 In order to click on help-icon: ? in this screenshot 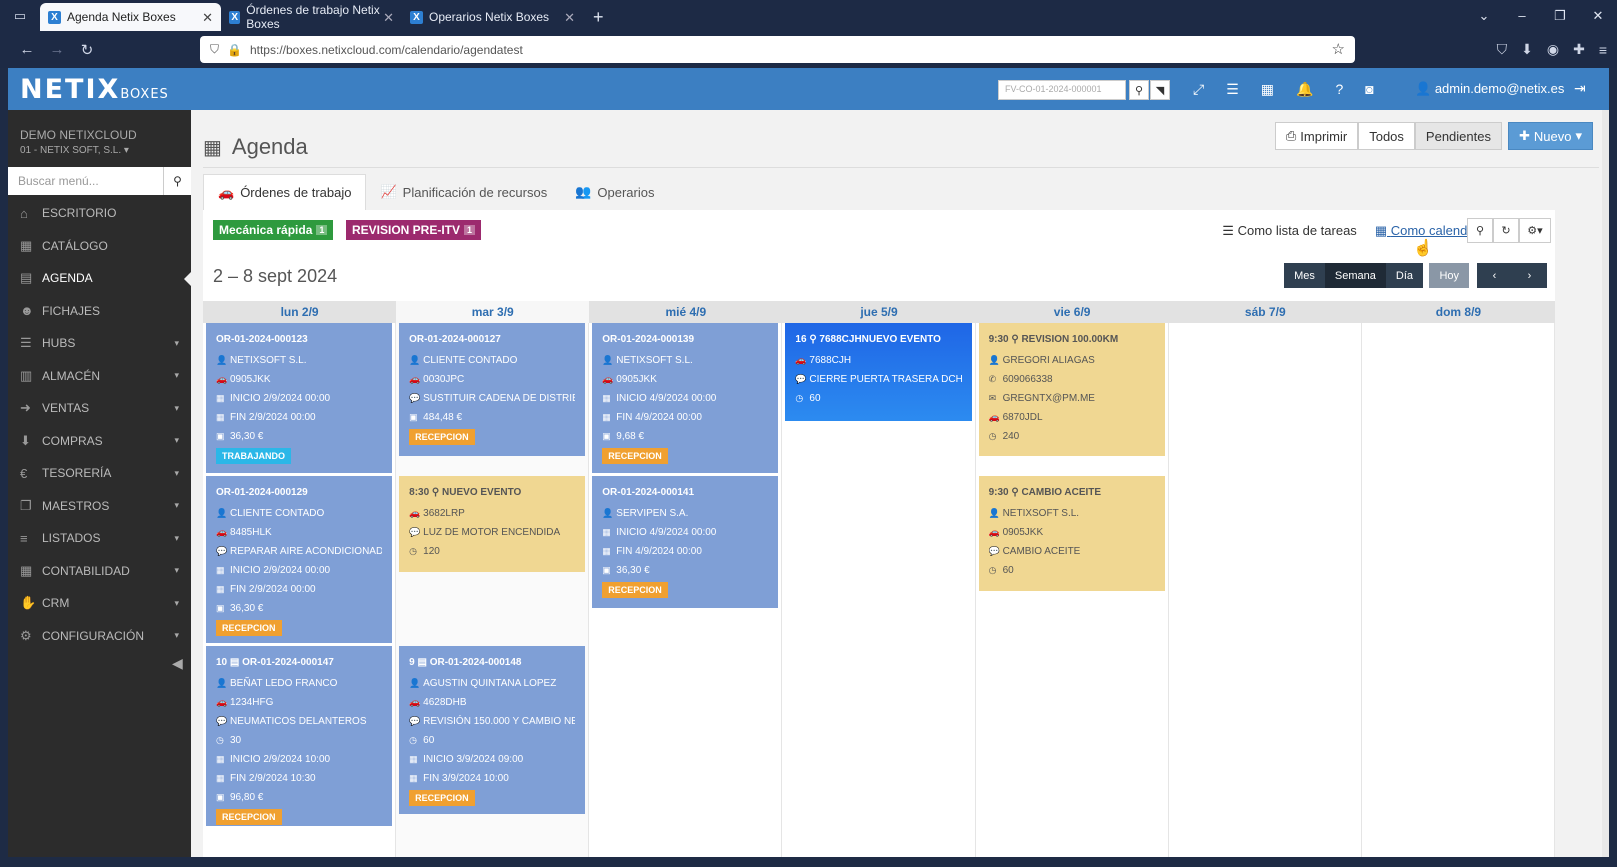, I will do `click(1339, 89)`.